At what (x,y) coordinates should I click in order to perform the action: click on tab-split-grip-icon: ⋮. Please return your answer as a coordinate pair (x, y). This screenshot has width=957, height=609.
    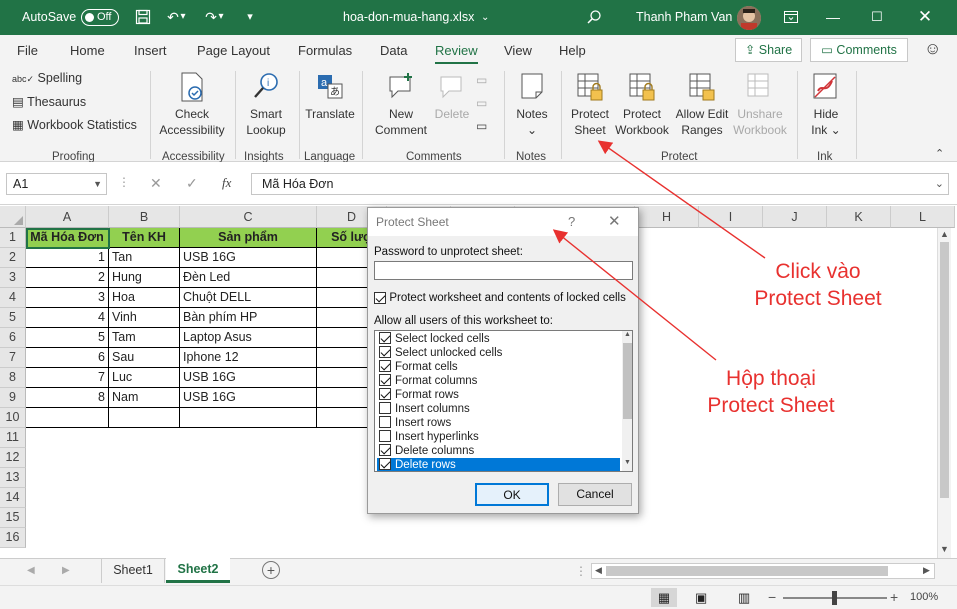
    Looking at the image, I should click on (581, 571).